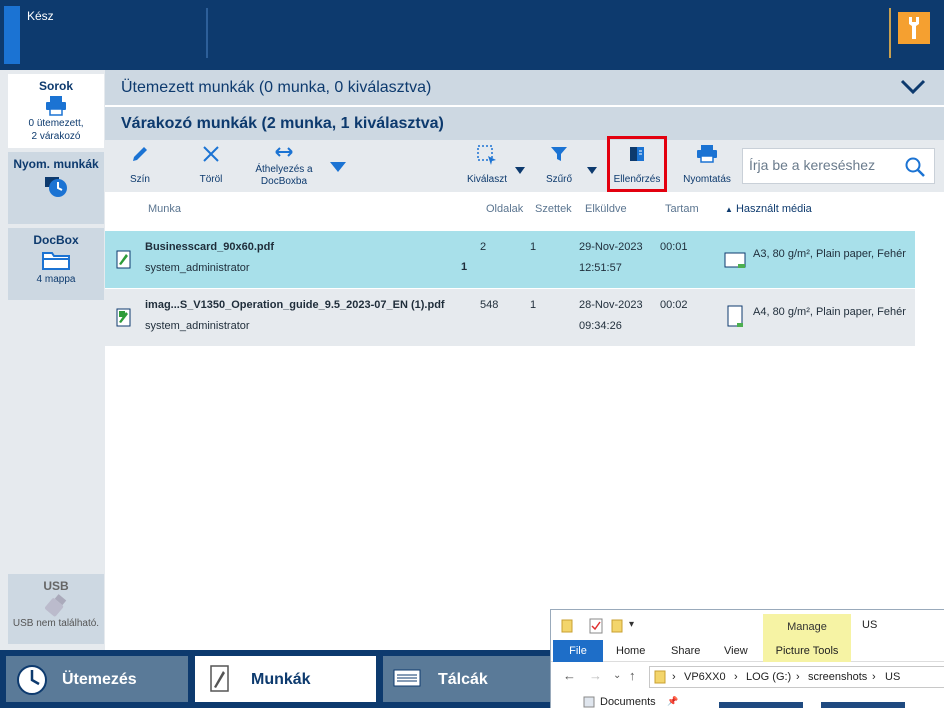 The width and height of the screenshot is (944, 708). What do you see at coordinates (807, 651) in the screenshot?
I see `tab-picture-tools: Picture Tools` at bounding box center [807, 651].